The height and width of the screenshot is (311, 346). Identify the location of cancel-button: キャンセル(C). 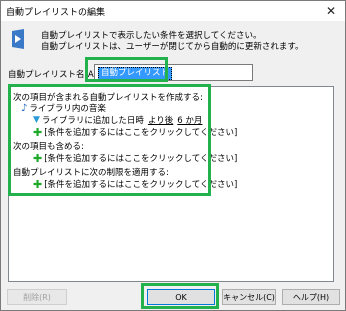
(249, 297).